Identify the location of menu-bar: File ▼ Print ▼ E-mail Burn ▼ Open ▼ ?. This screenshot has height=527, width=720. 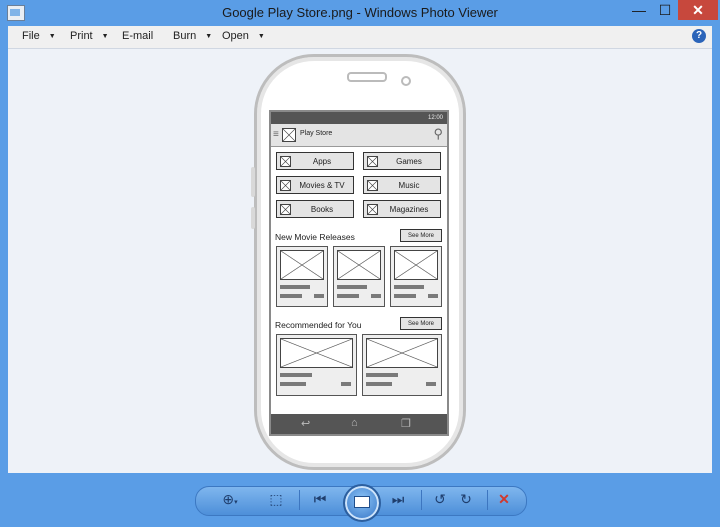
(360, 37).